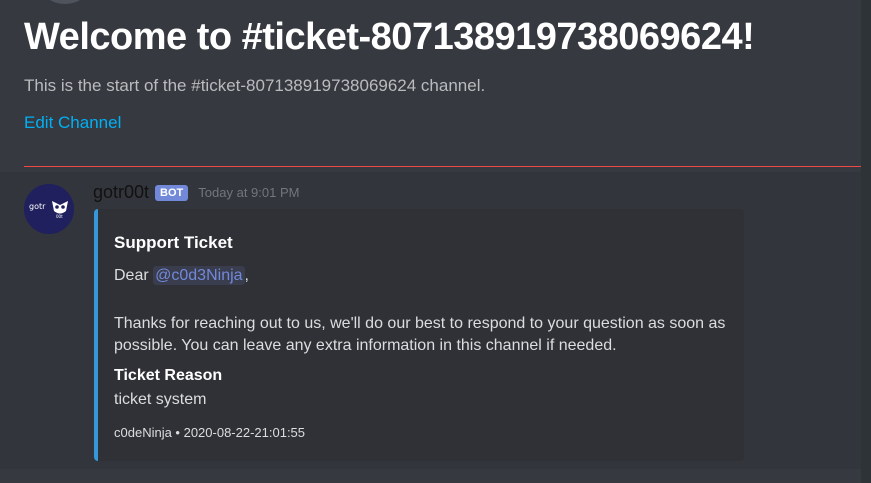  I want to click on avatar-subtext: 00t, so click(59, 216).